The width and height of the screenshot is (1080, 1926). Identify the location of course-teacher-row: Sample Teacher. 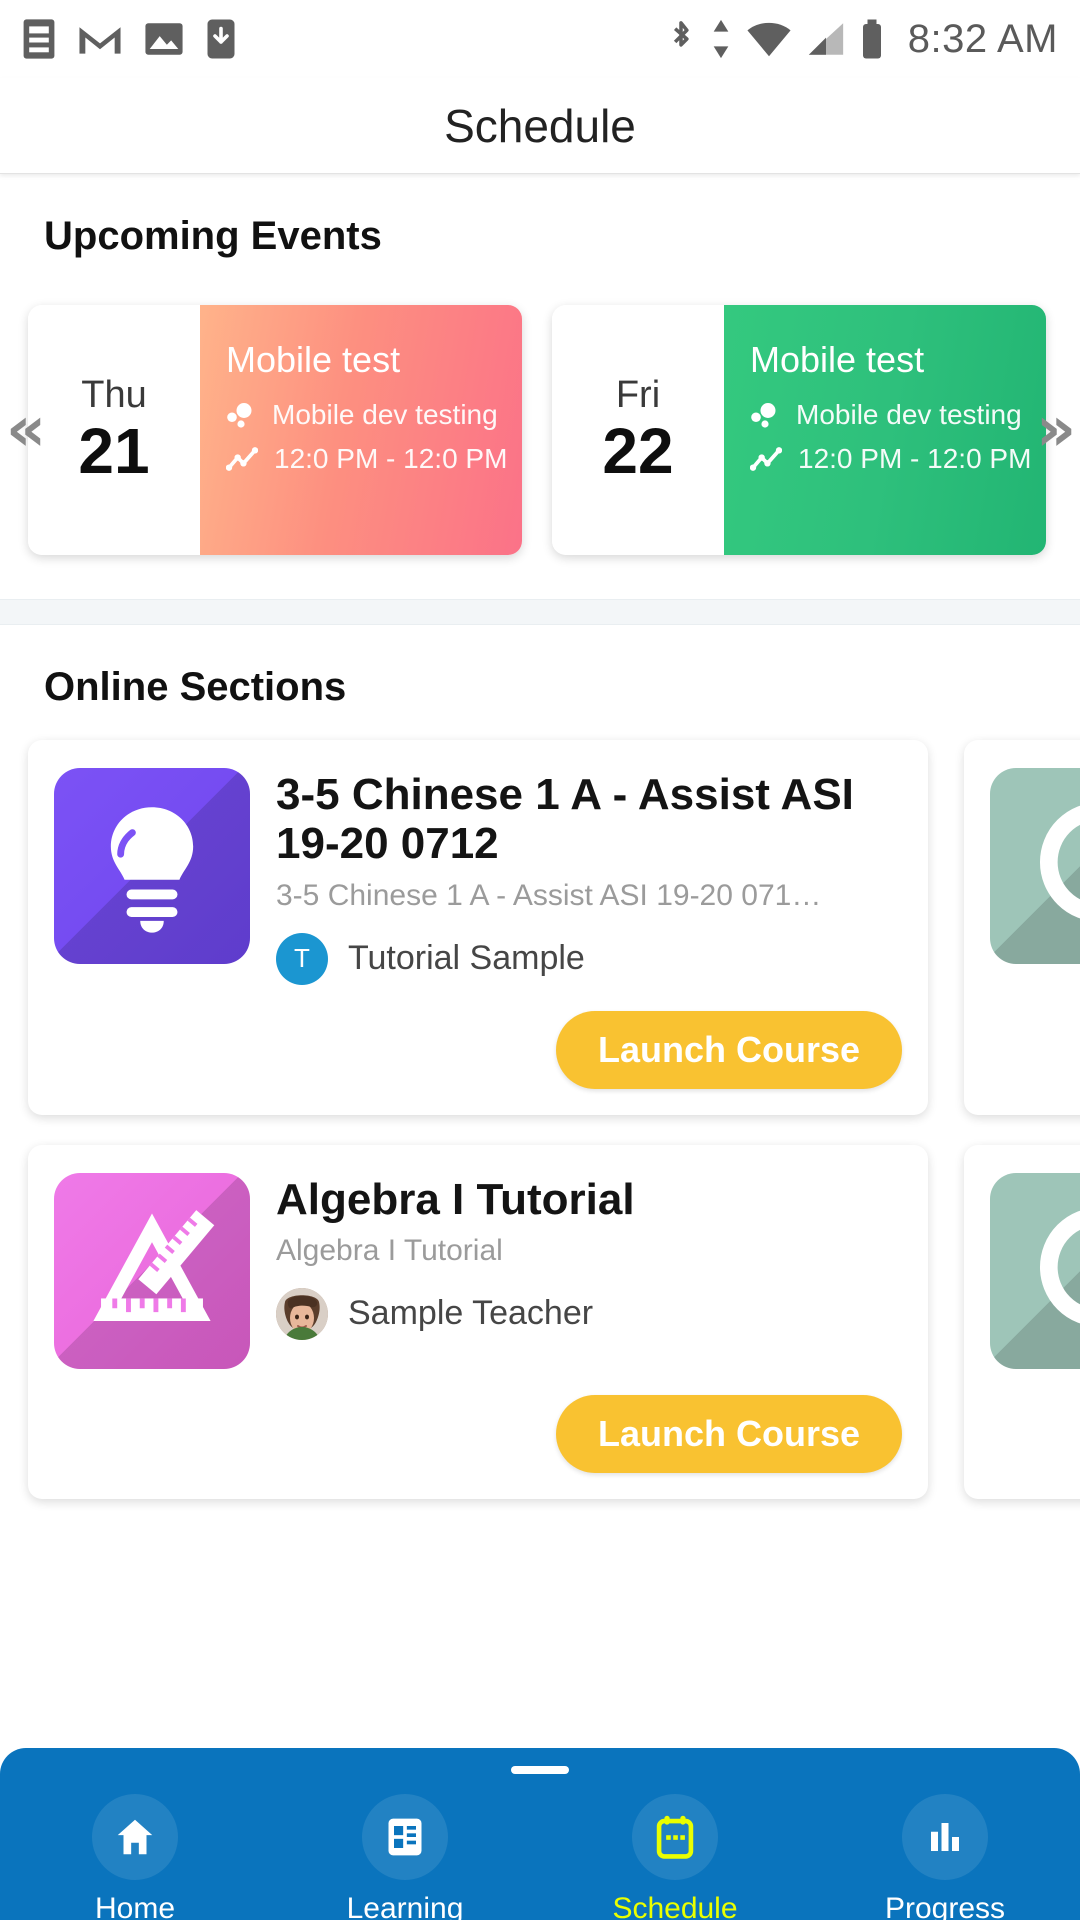
(589, 1314).